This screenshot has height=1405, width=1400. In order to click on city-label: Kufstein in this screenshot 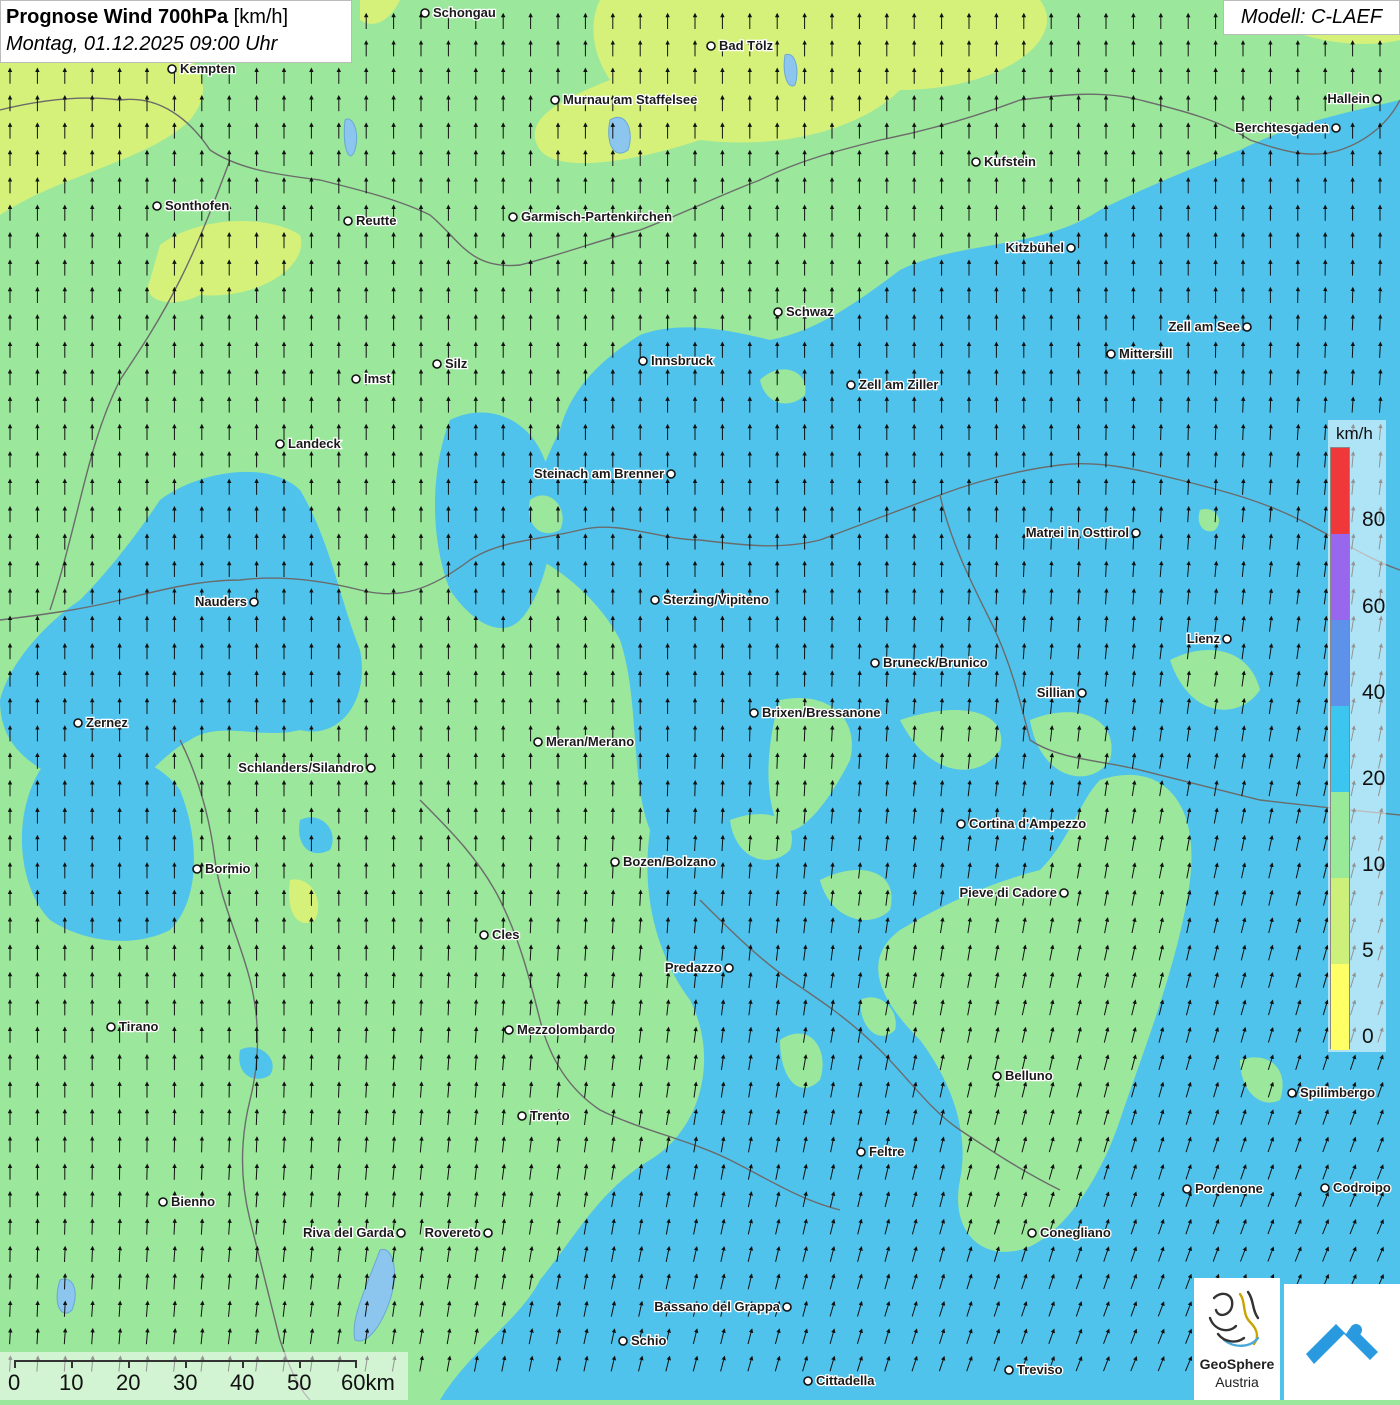, I will do `click(1010, 161)`.